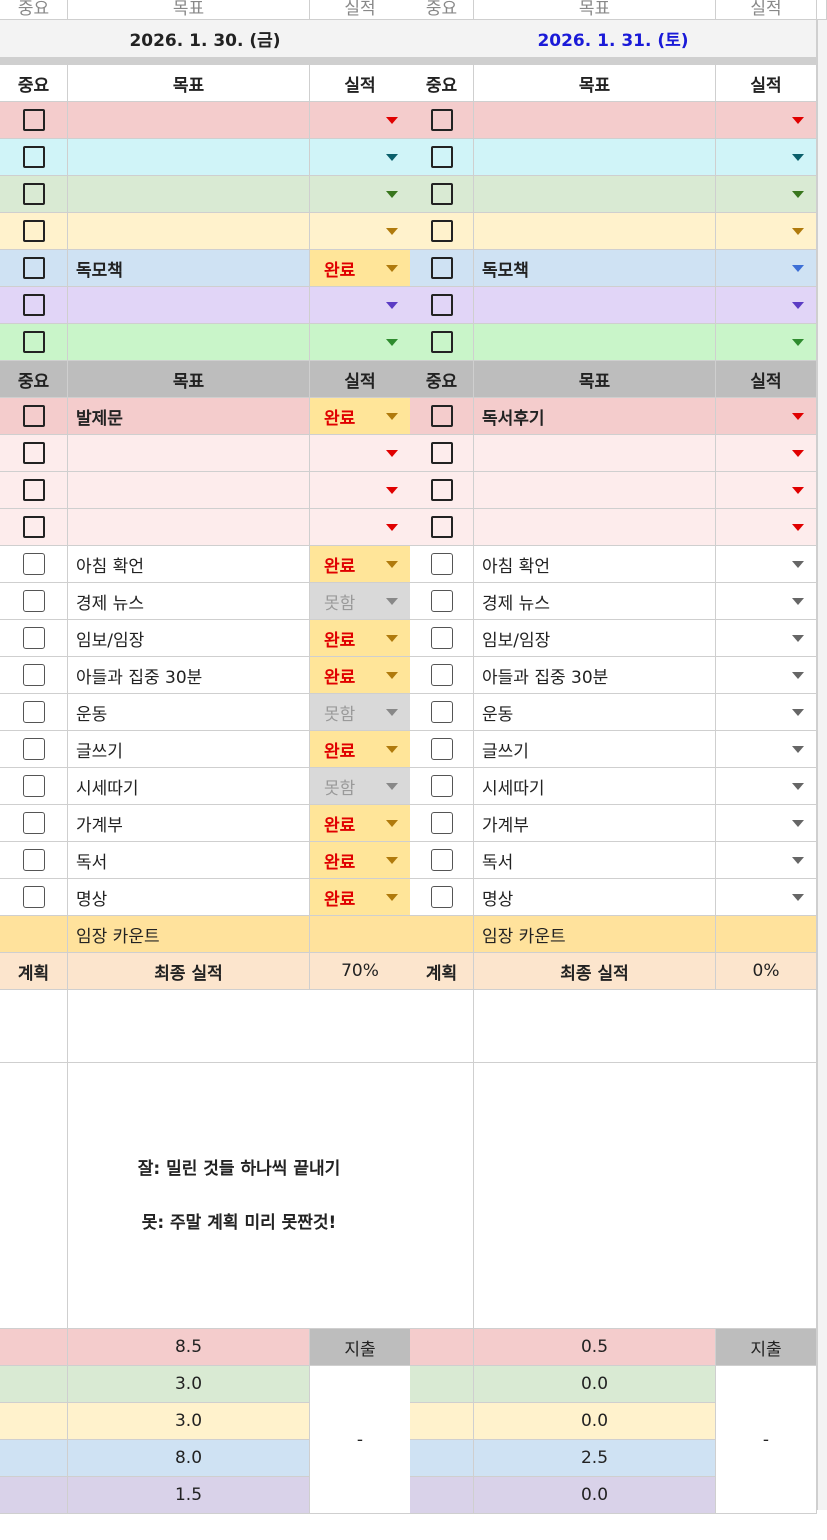 Image resolution: width=827 pixels, height=1540 pixels. Describe the element at coordinates (360, 601) in the screenshot. I see `routine-result-dropdown: 못함` at that location.